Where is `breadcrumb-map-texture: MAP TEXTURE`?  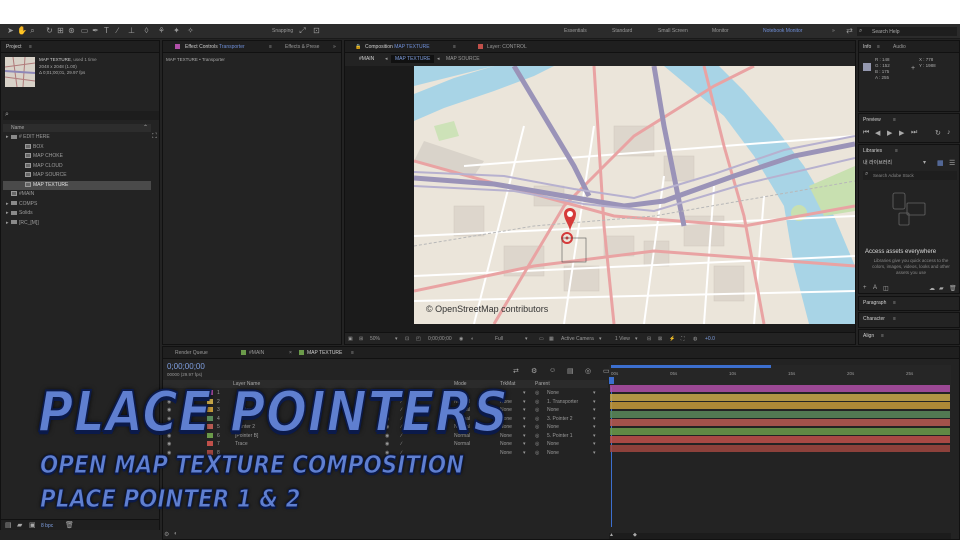 breadcrumb-map-texture: MAP TEXTURE is located at coordinates (413, 59).